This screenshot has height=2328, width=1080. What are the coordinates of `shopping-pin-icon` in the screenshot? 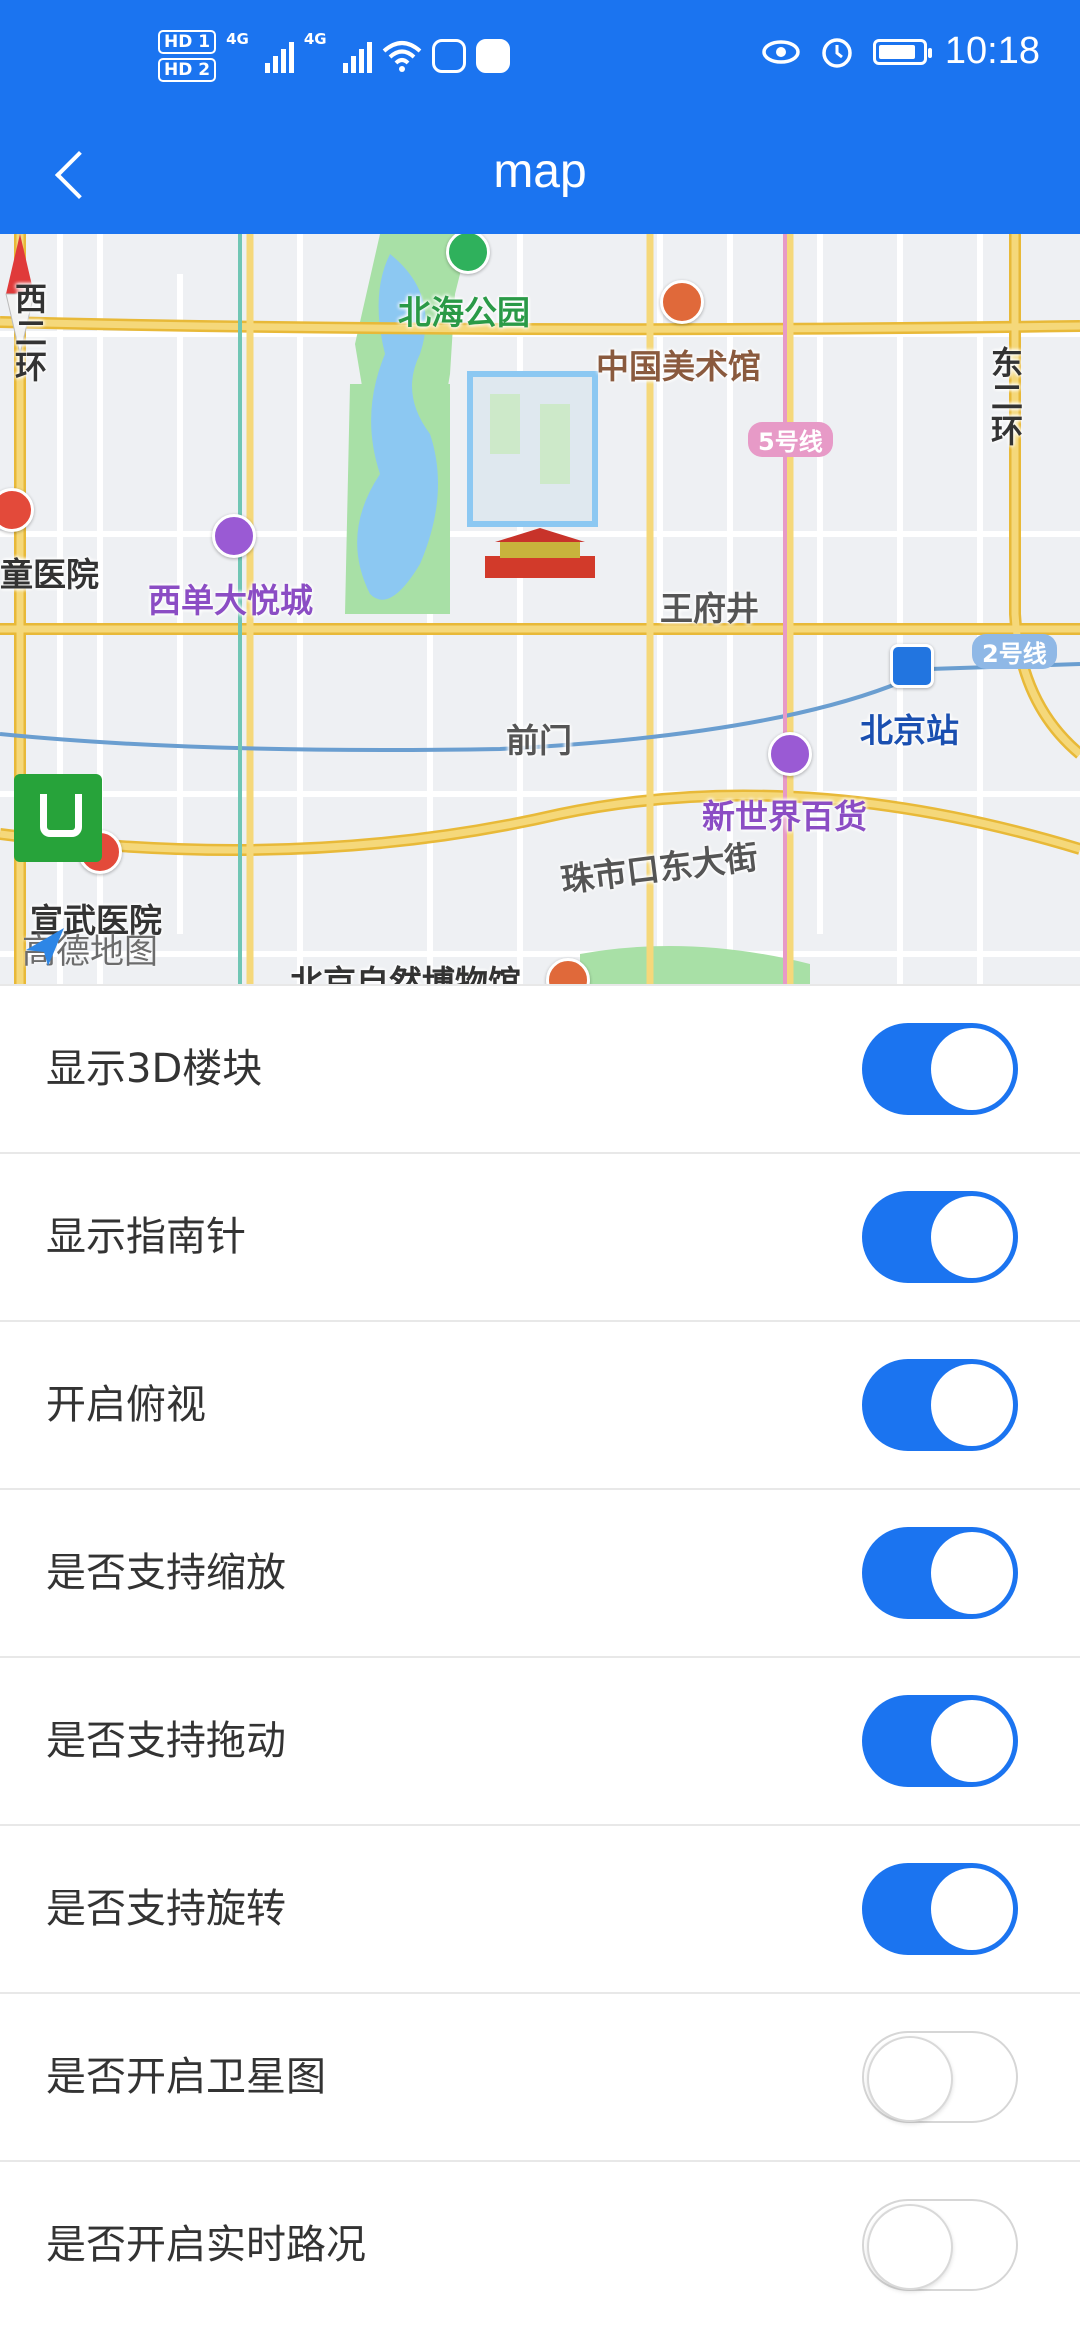 It's located at (234, 536).